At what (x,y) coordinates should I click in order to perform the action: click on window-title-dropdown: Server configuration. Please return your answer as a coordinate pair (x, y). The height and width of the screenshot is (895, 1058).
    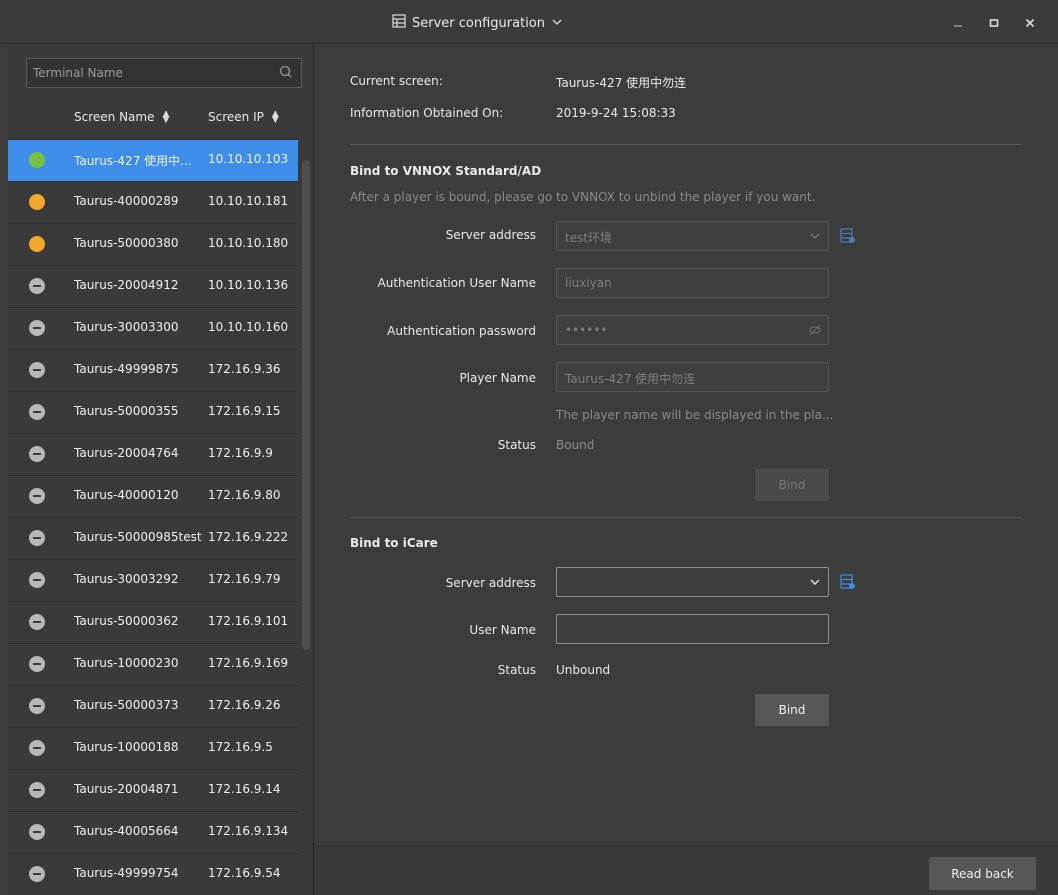
    Looking at the image, I should click on (477, 23).